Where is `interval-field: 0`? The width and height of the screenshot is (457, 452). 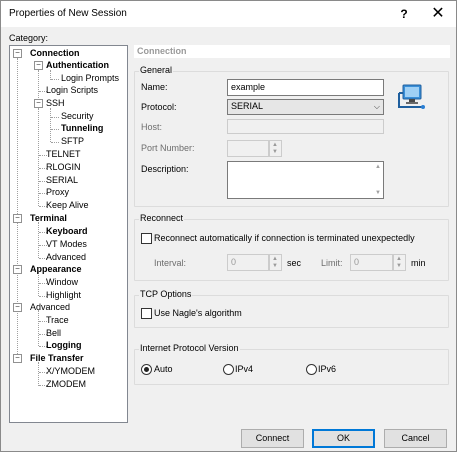 interval-field: 0 is located at coordinates (248, 262).